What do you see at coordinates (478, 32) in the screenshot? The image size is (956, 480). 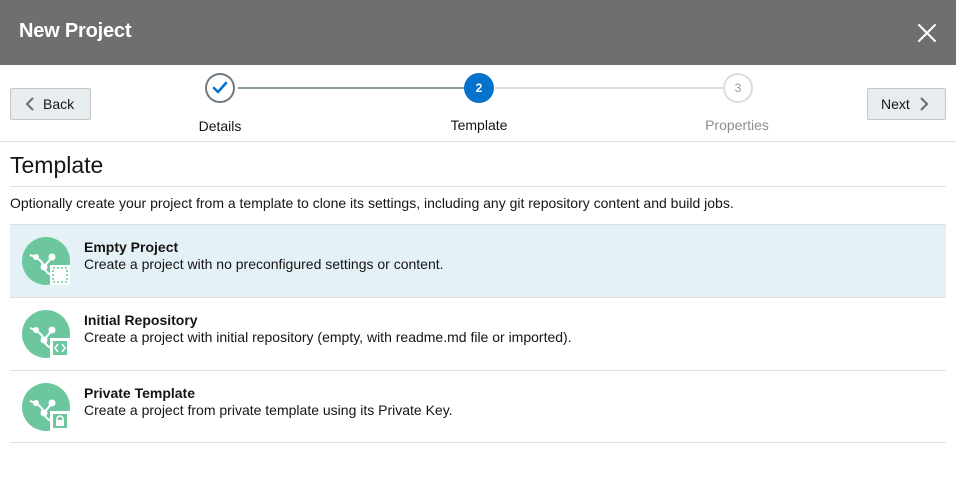 I see `dialog-header: New Project` at bounding box center [478, 32].